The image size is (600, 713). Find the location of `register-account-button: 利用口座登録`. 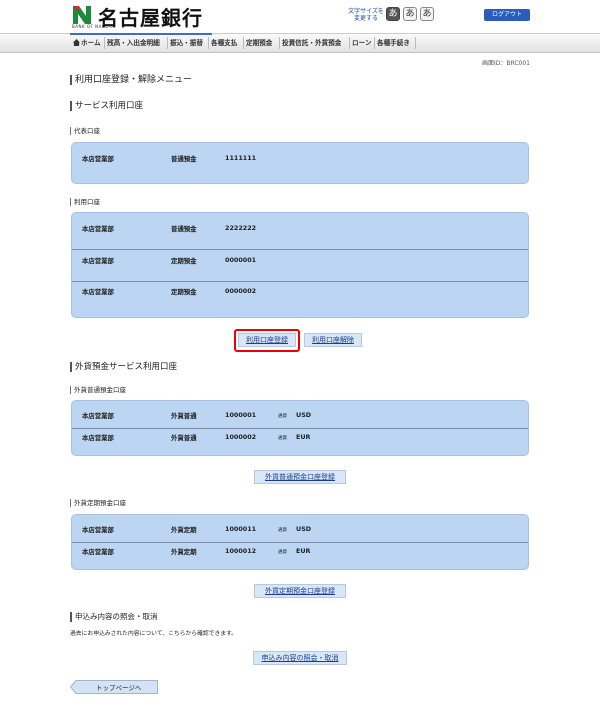

register-account-button: 利用口座登録 is located at coordinates (267, 340).